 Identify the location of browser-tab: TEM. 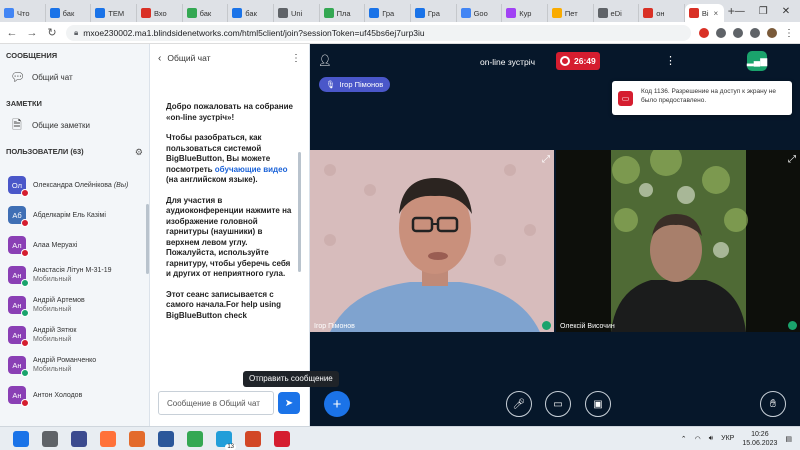
(114, 13).